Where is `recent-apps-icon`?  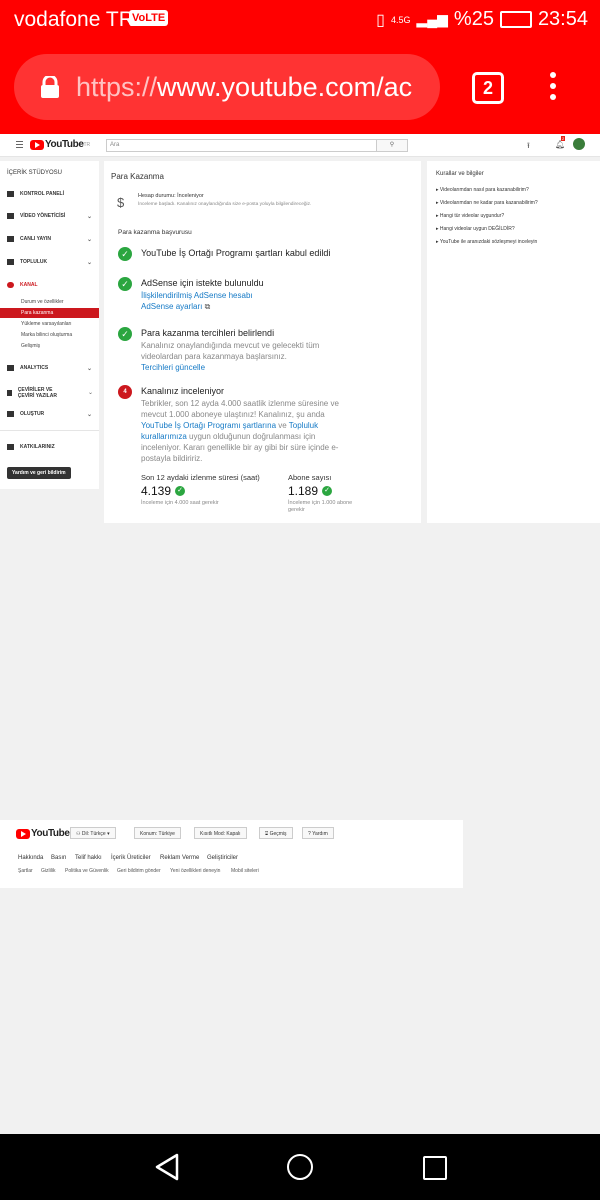 recent-apps-icon is located at coordinates (435, 1168).